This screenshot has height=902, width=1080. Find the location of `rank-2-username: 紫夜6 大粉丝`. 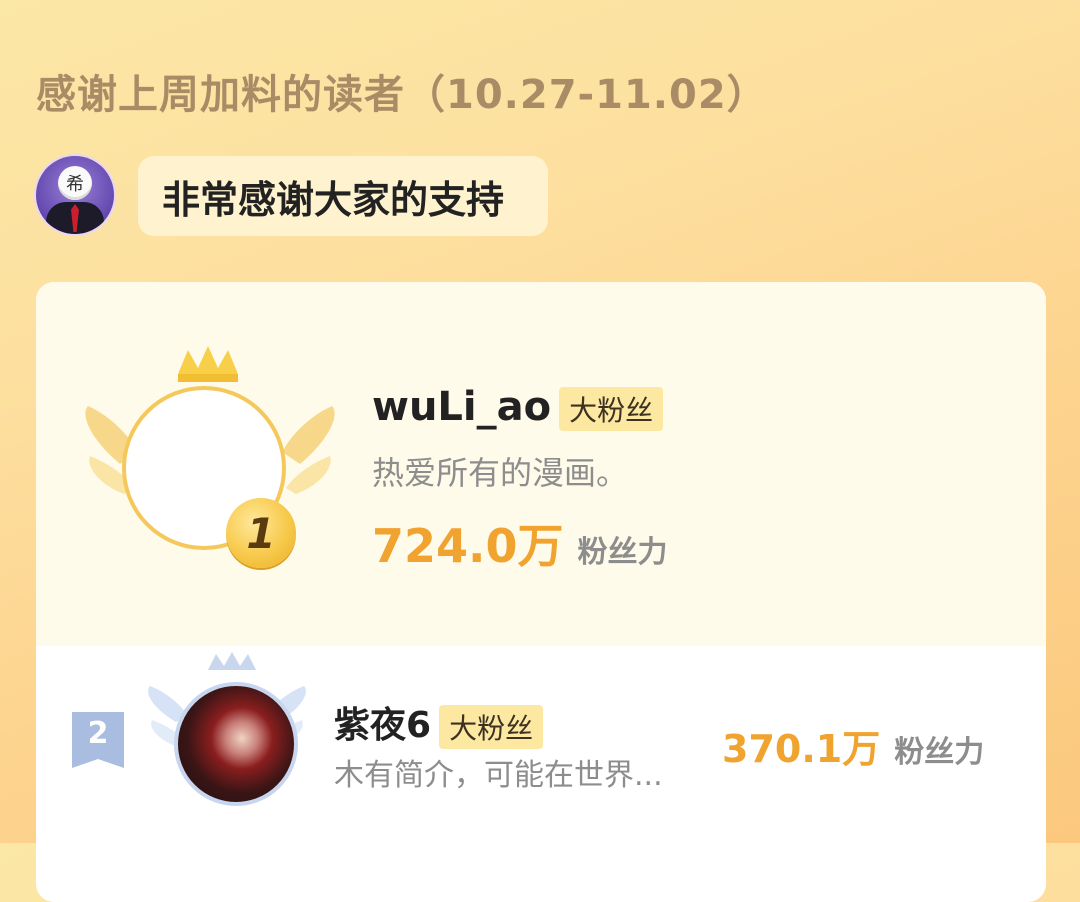

rank-2-username: 紫夜6 大粉丝 is located at coordinates (439, 722).